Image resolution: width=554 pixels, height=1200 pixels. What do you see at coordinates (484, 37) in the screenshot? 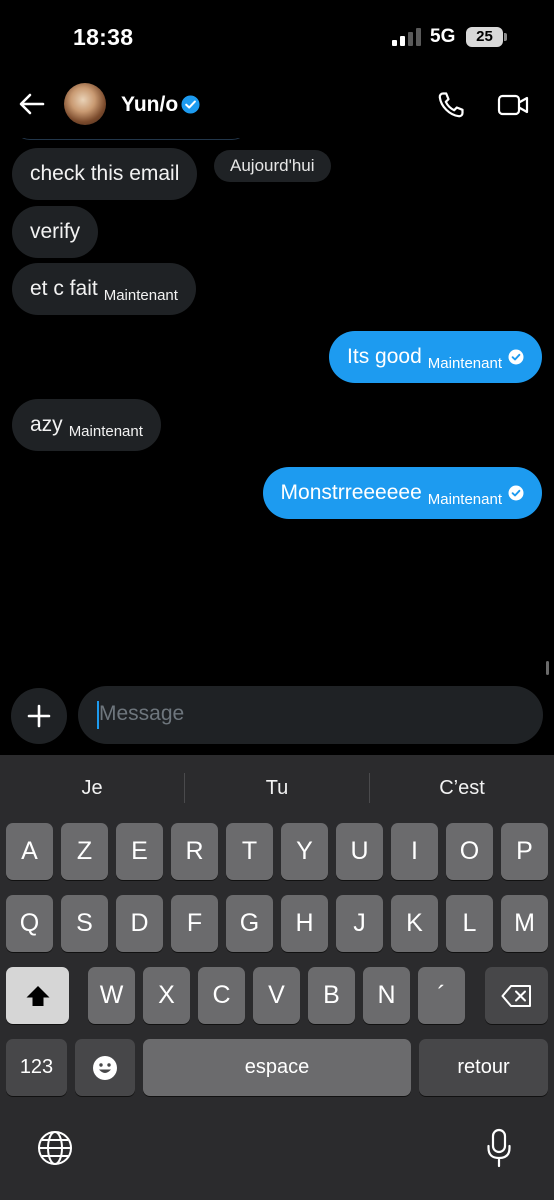
I see `battery-icon: 25` at bounding box center [484, 37].